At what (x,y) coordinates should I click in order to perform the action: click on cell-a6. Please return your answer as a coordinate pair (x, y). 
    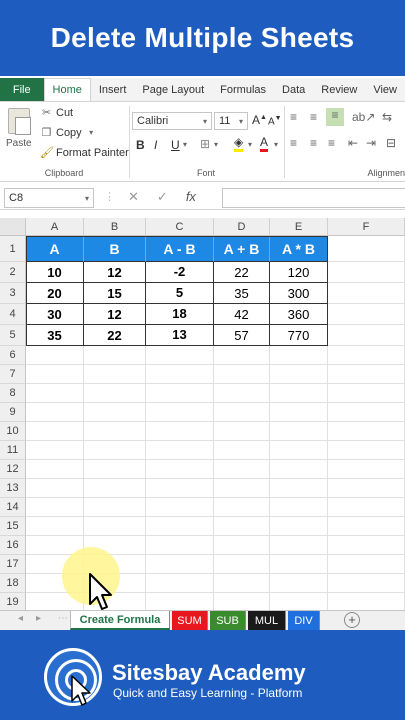
    Looking at the image, I should click on (55, 355).